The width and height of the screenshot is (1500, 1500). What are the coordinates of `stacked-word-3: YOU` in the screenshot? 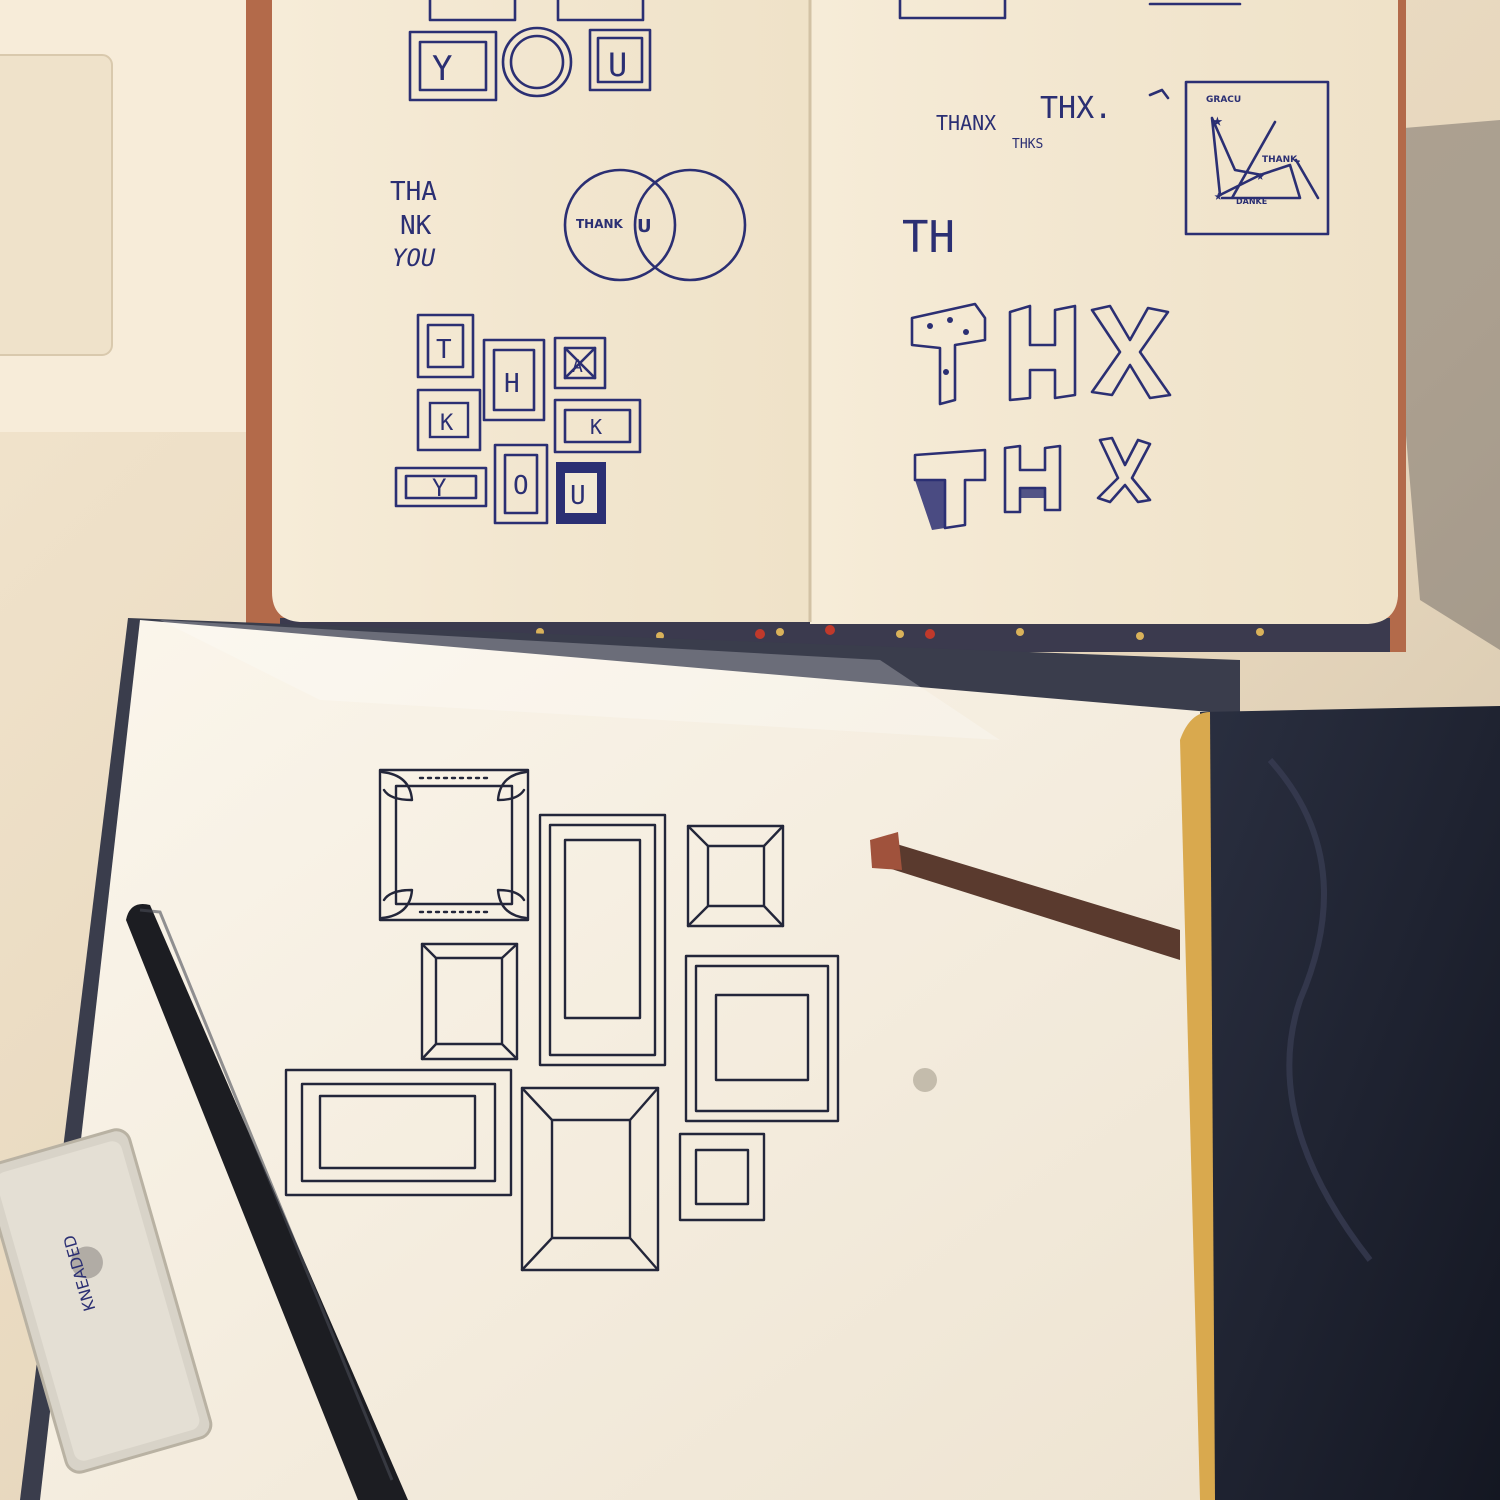 It's located at (414, 258).